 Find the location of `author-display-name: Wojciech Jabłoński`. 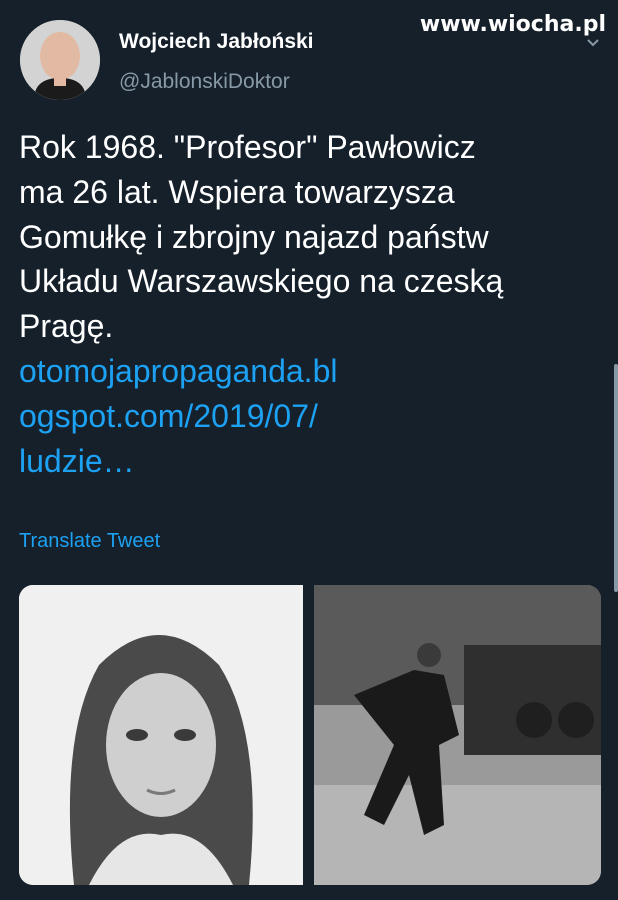

author-display-name: Wojciech Jabłoński is located at coordinates (216, 42).